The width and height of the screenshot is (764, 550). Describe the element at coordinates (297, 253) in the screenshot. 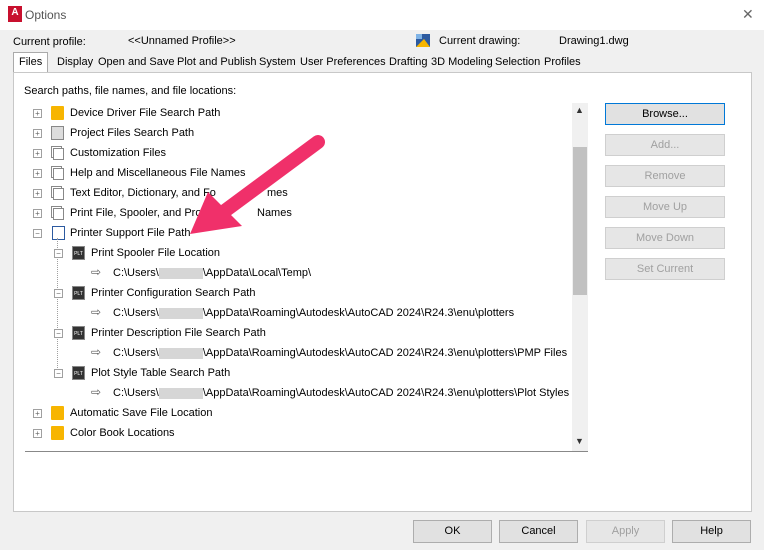

I see `tree-item-print-spooler: − PLT Print Spooler File Location` at that location.